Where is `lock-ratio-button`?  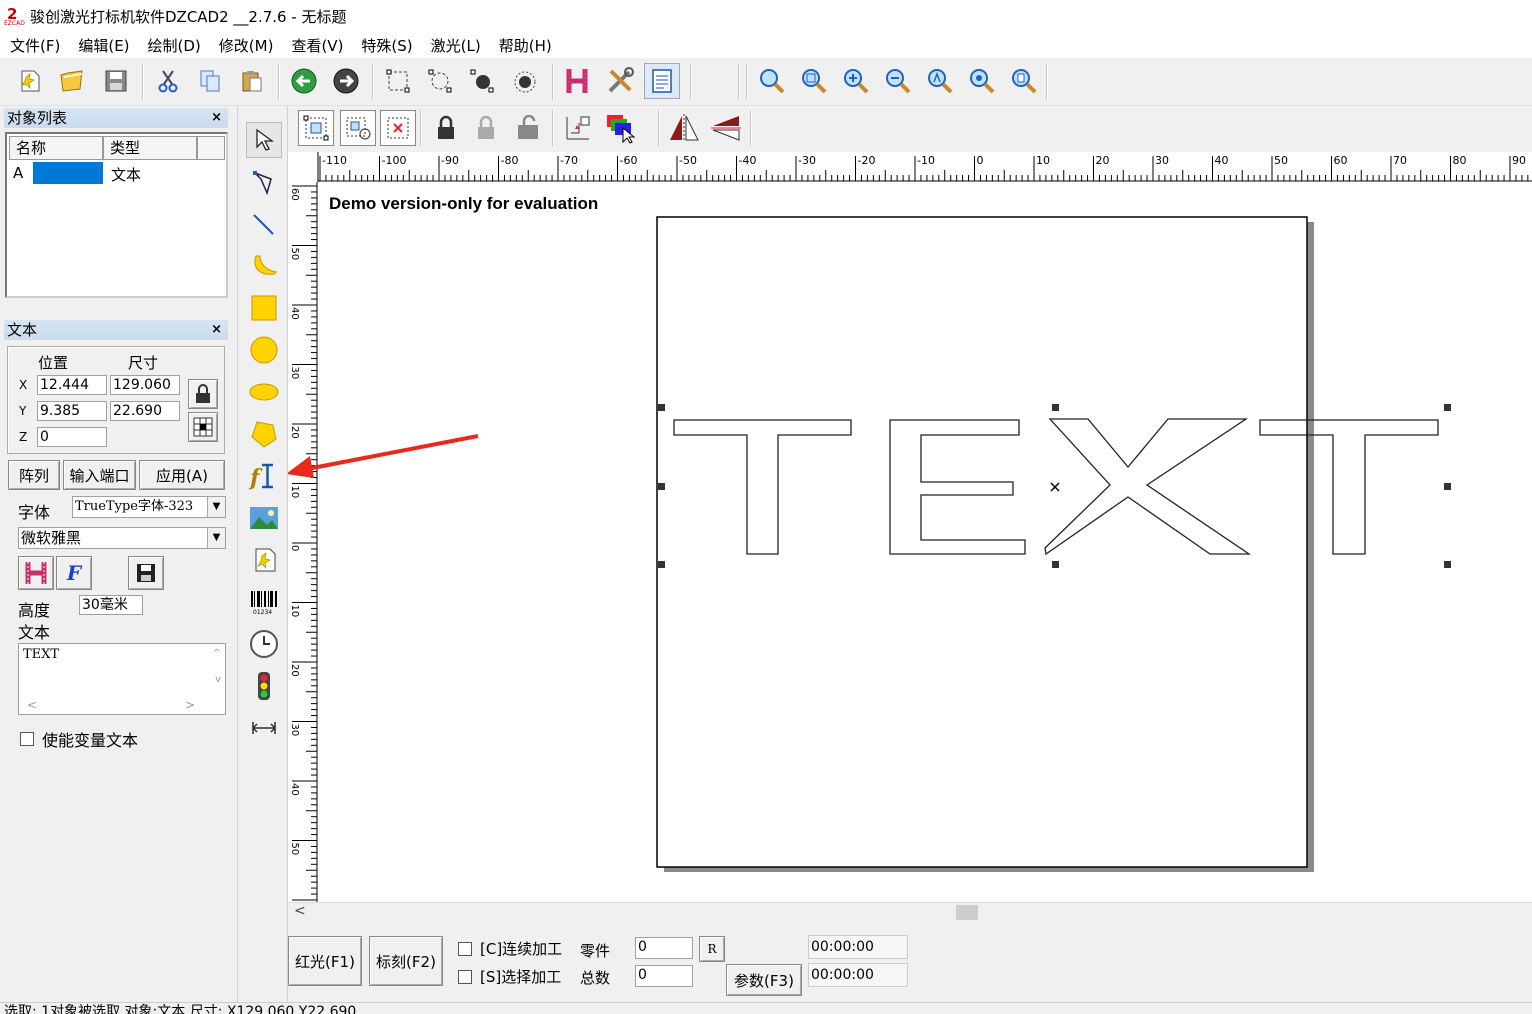 lock-ratio-button is located at coordinates (203, 394).